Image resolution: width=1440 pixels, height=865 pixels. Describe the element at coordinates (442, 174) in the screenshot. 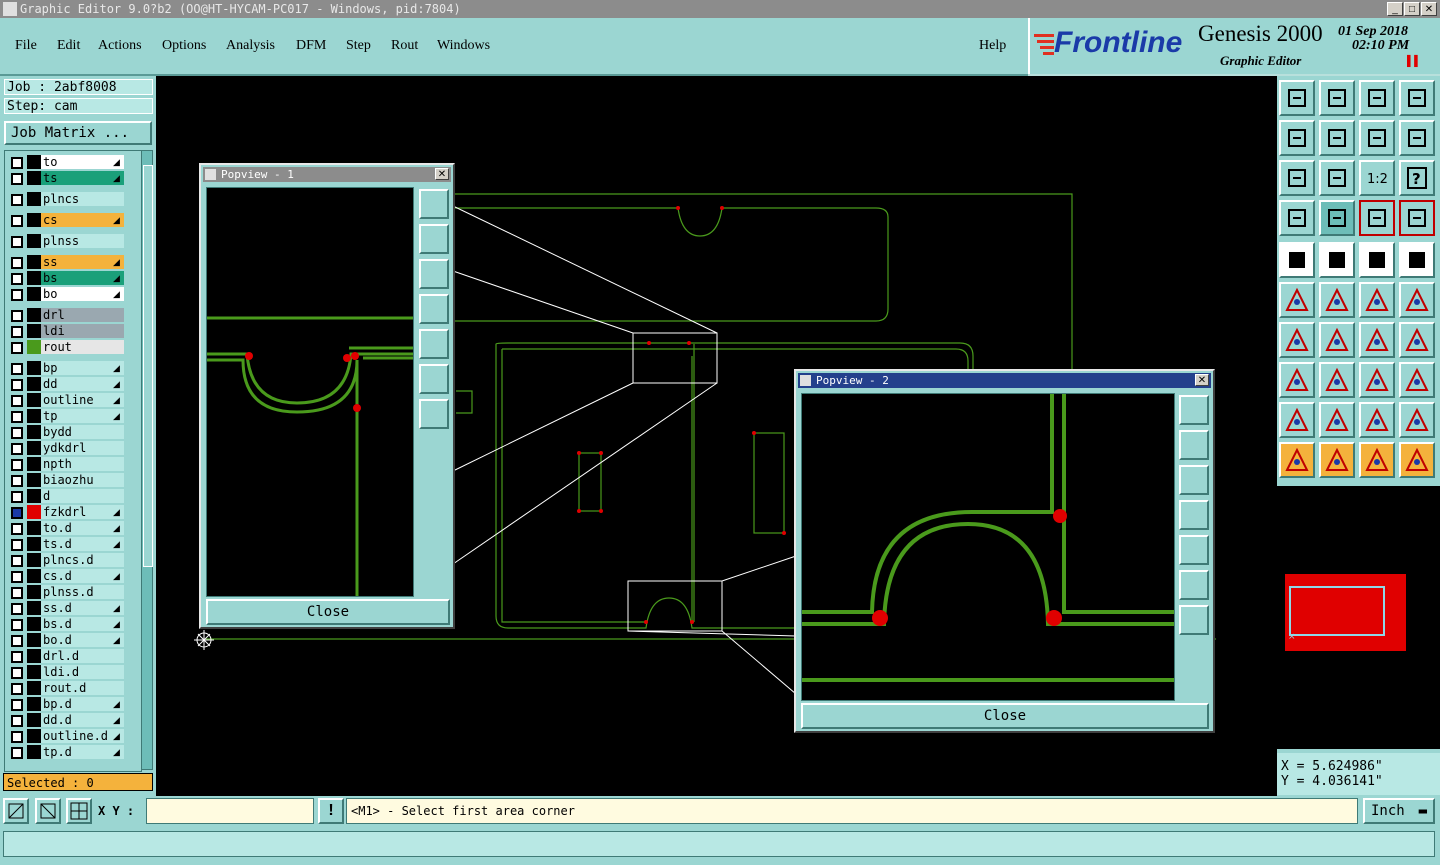

I see `popview-1-close-icon: ✕` at that location.